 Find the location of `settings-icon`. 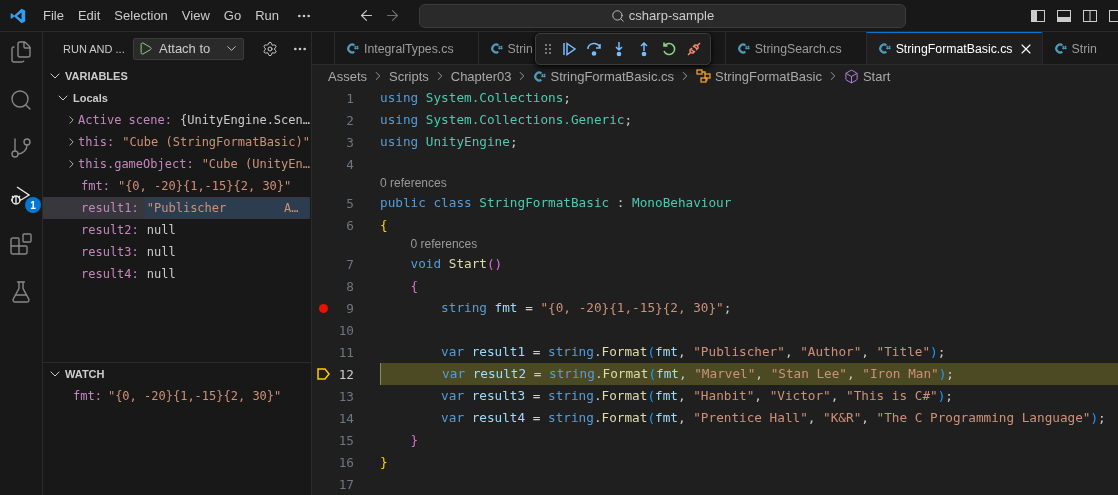

settings-icon is located at coordinates (270, 48).